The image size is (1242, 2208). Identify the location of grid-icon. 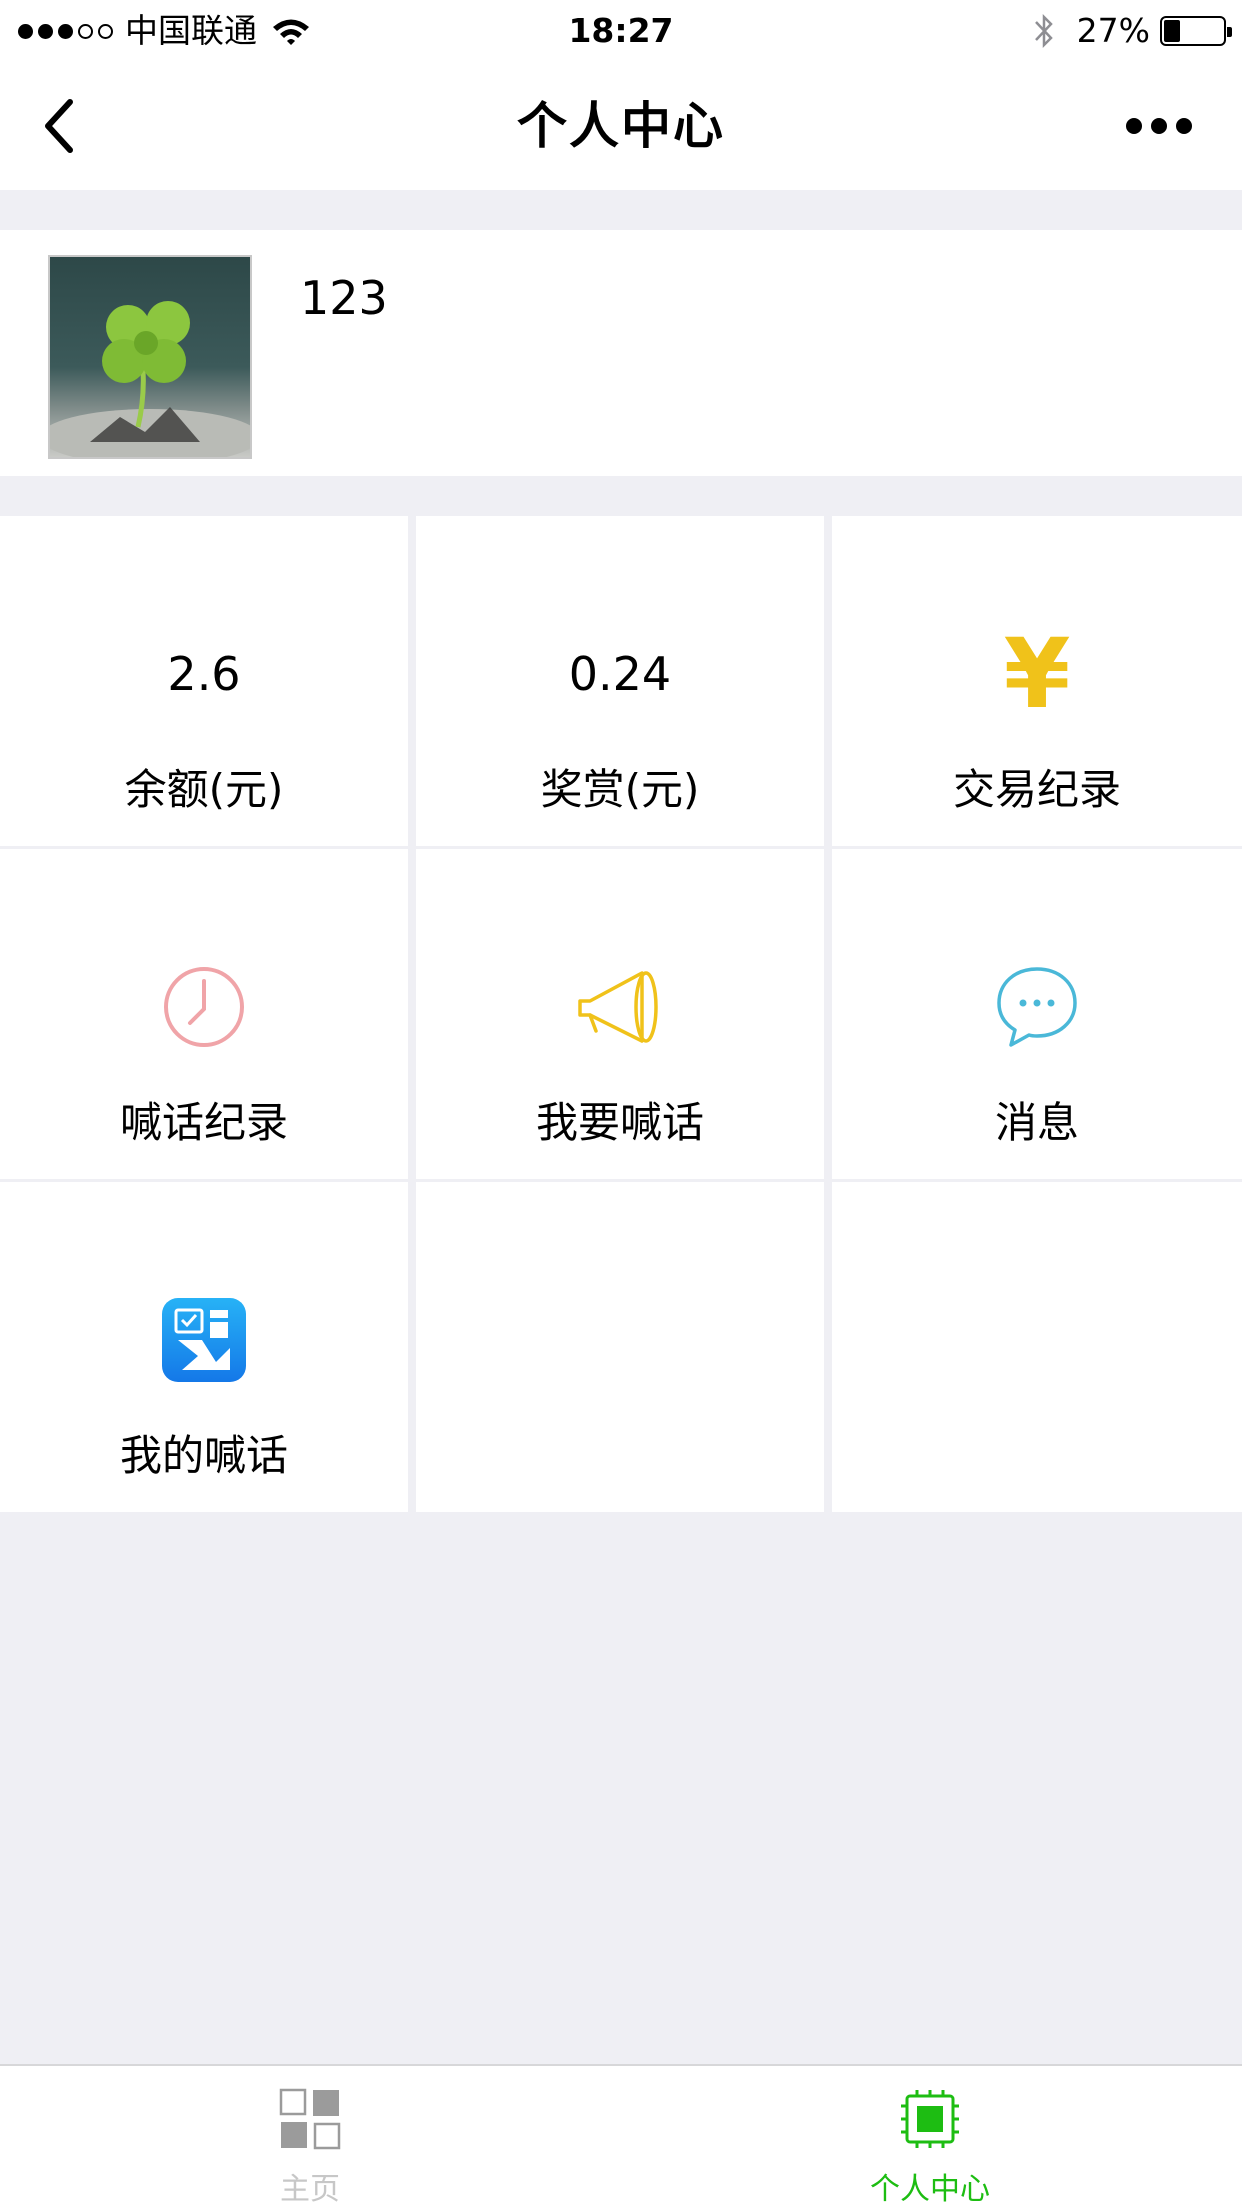
(310, 2119).